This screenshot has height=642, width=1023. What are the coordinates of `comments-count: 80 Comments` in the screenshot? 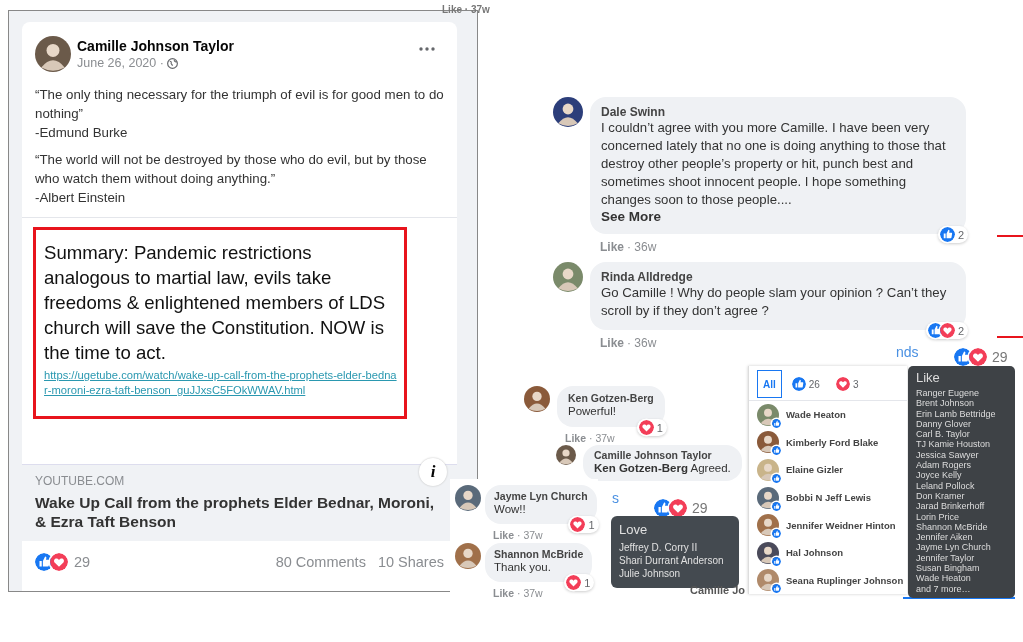 It's located at (320, 562).